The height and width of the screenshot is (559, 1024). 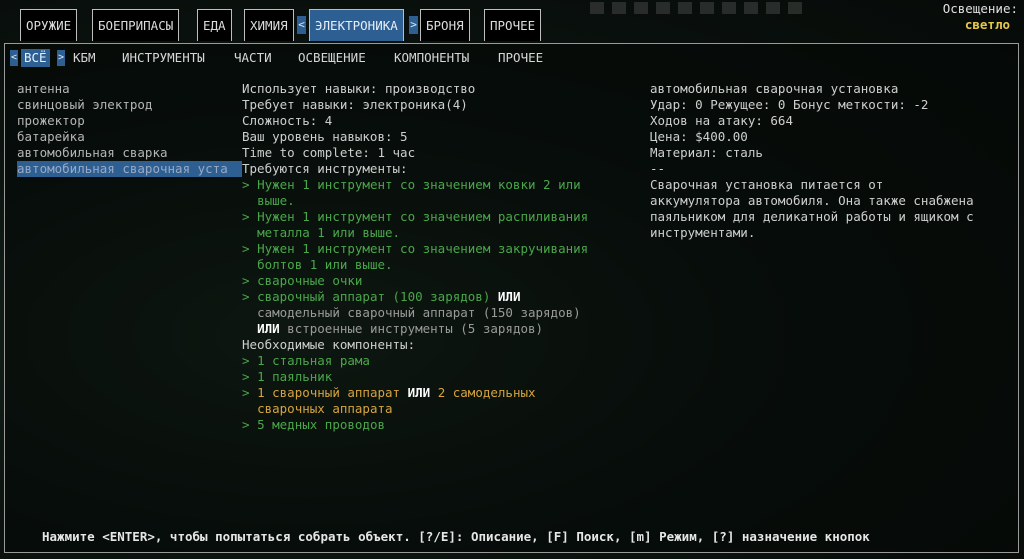 I want to click on tab-food: ЕДА, so click(x=214, y=25).